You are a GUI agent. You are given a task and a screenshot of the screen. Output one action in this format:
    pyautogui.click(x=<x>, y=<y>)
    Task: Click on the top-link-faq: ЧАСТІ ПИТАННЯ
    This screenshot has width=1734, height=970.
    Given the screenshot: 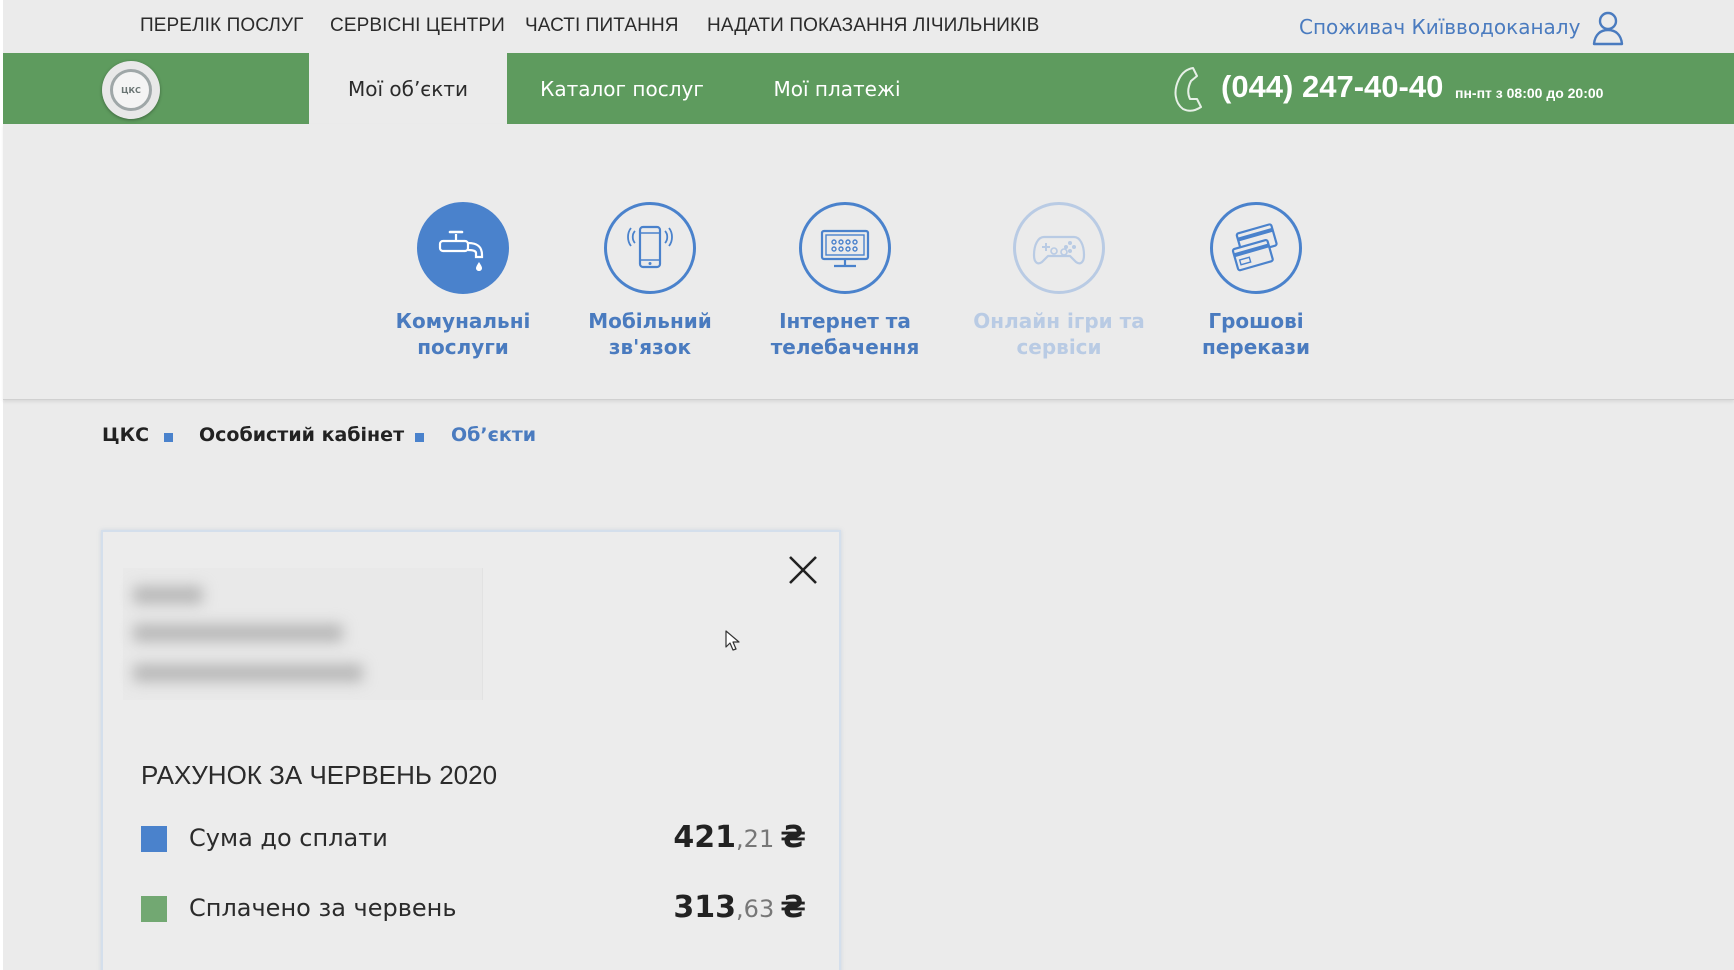 What is the action you would take?
    pyautogui.click(x=602, y=26)
    